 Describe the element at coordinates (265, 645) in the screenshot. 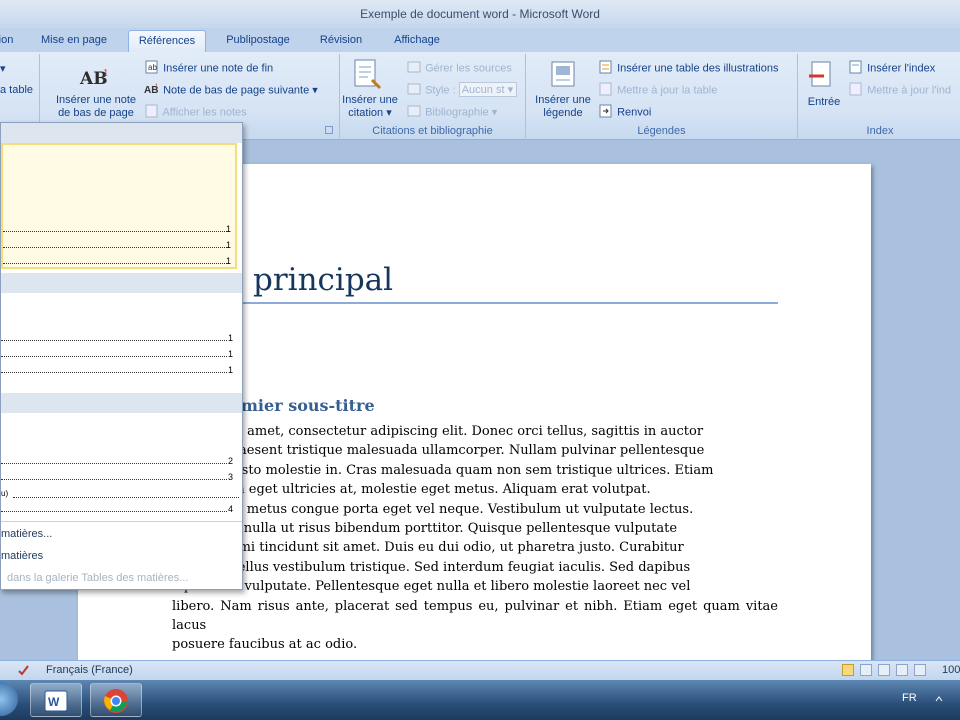

I see `body-line: posuere faucibus at ac odio.` at that location.